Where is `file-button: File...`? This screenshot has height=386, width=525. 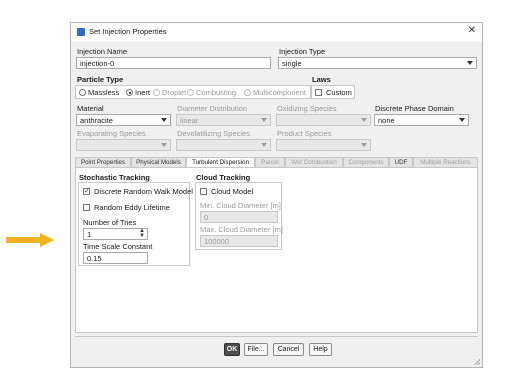
file-button: File... is located at coordinates (256, 349).